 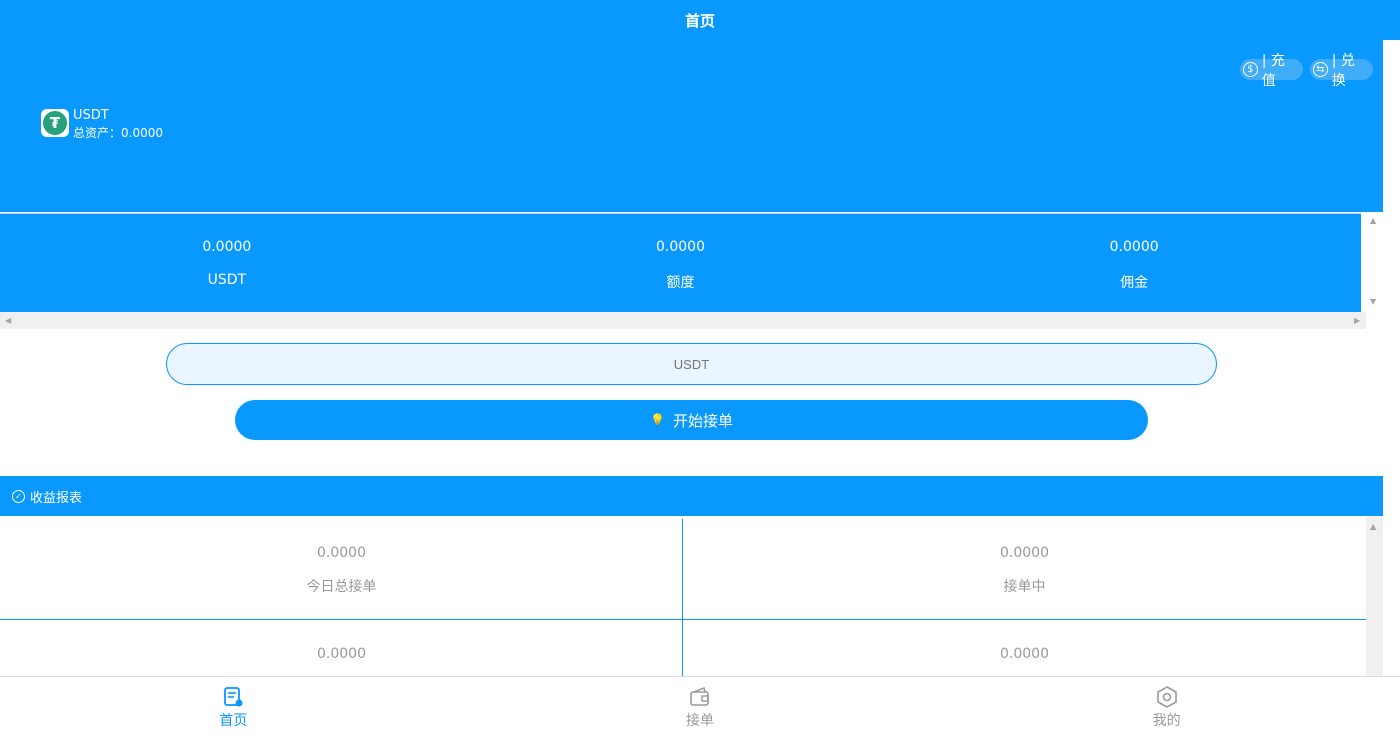 What do you see at coordinates (8, 320) in the screenshot?
I see `scroll-left-icon: ◀` at bounding box center [8, 320].